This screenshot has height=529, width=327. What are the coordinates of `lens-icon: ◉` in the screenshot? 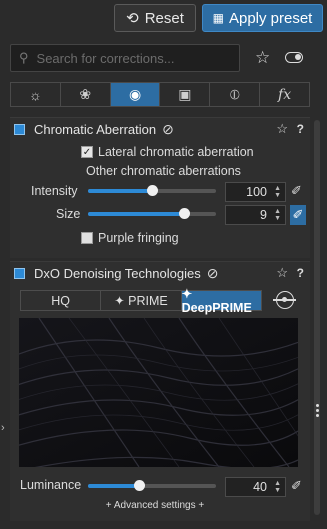 It's located at (135, 94).